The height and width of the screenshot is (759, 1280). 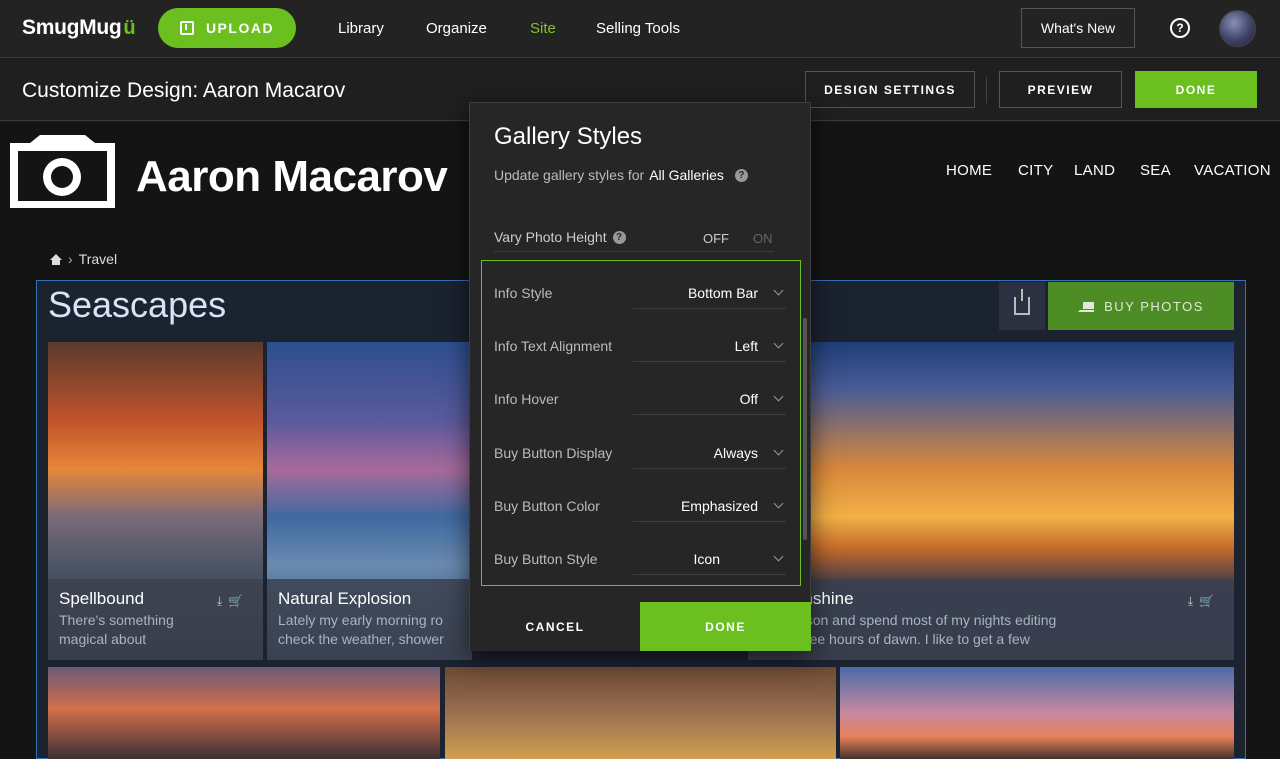 I want to click on photo-title: ng Sunshine, so click(x=806, y=598).